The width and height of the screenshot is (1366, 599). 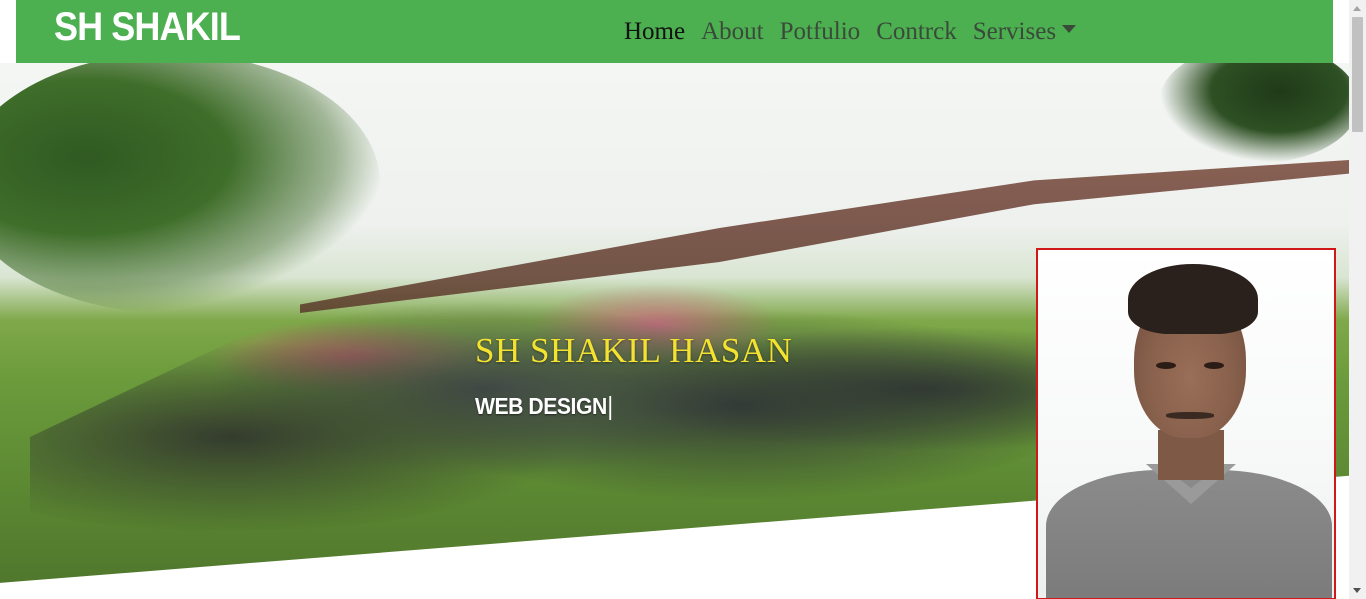 What do you see at coordinates (1357, 74) in the screenshot?
I see `scrollbar-thumb` at bounding box center [1357, 74].